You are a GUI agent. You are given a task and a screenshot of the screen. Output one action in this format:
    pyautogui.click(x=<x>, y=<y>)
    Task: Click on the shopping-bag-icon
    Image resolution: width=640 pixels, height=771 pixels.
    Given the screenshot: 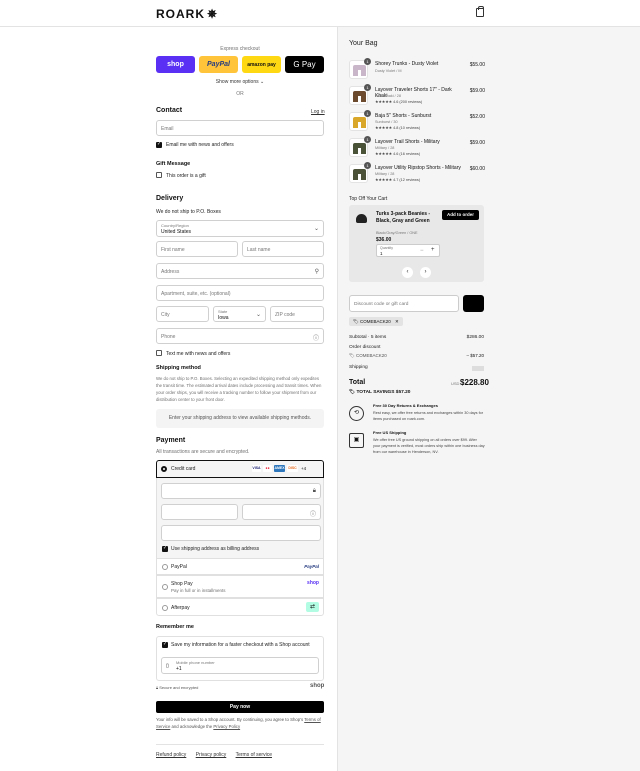 What is the action you would take?
    pyautogui.click(x=480, y=11)
    